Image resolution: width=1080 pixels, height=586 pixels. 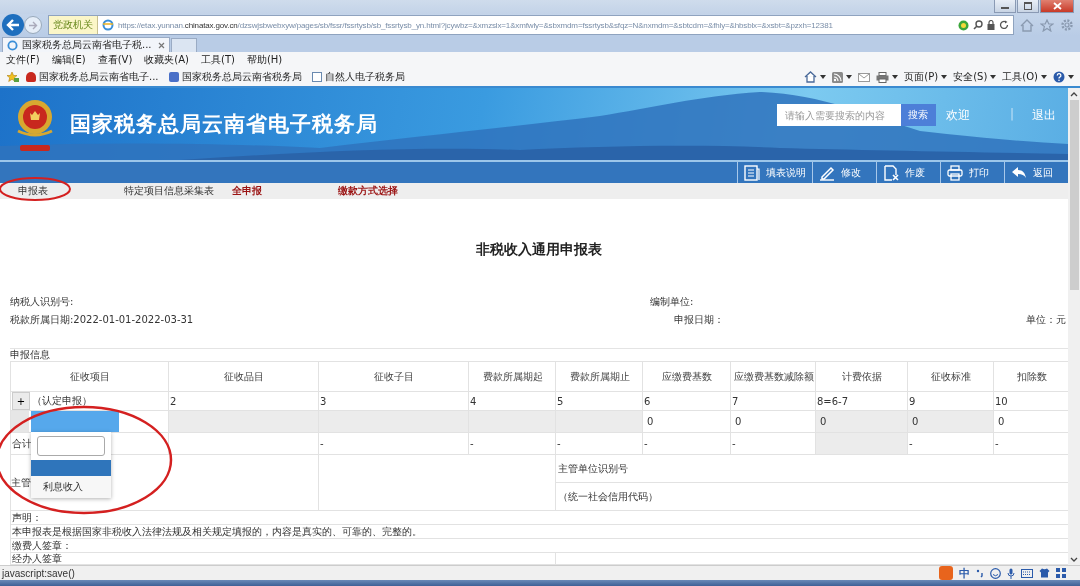 I want to click on status-text: javascript:save(), so click(x=38, y=573).